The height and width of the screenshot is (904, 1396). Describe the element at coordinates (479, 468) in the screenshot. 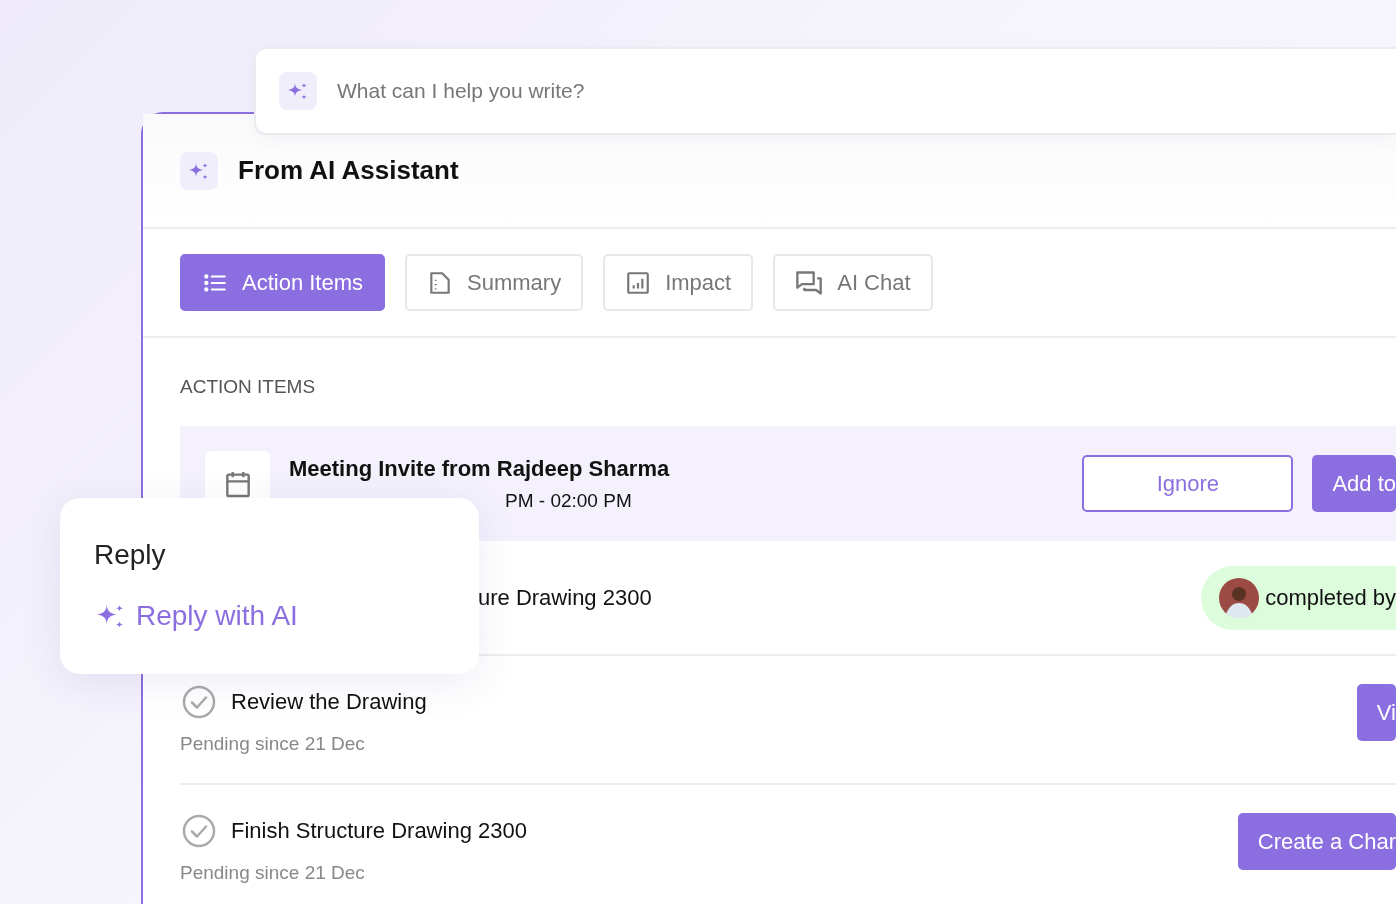

I see `meeting-title: Meeting Invite from Rajdeep Sharma` at that location.